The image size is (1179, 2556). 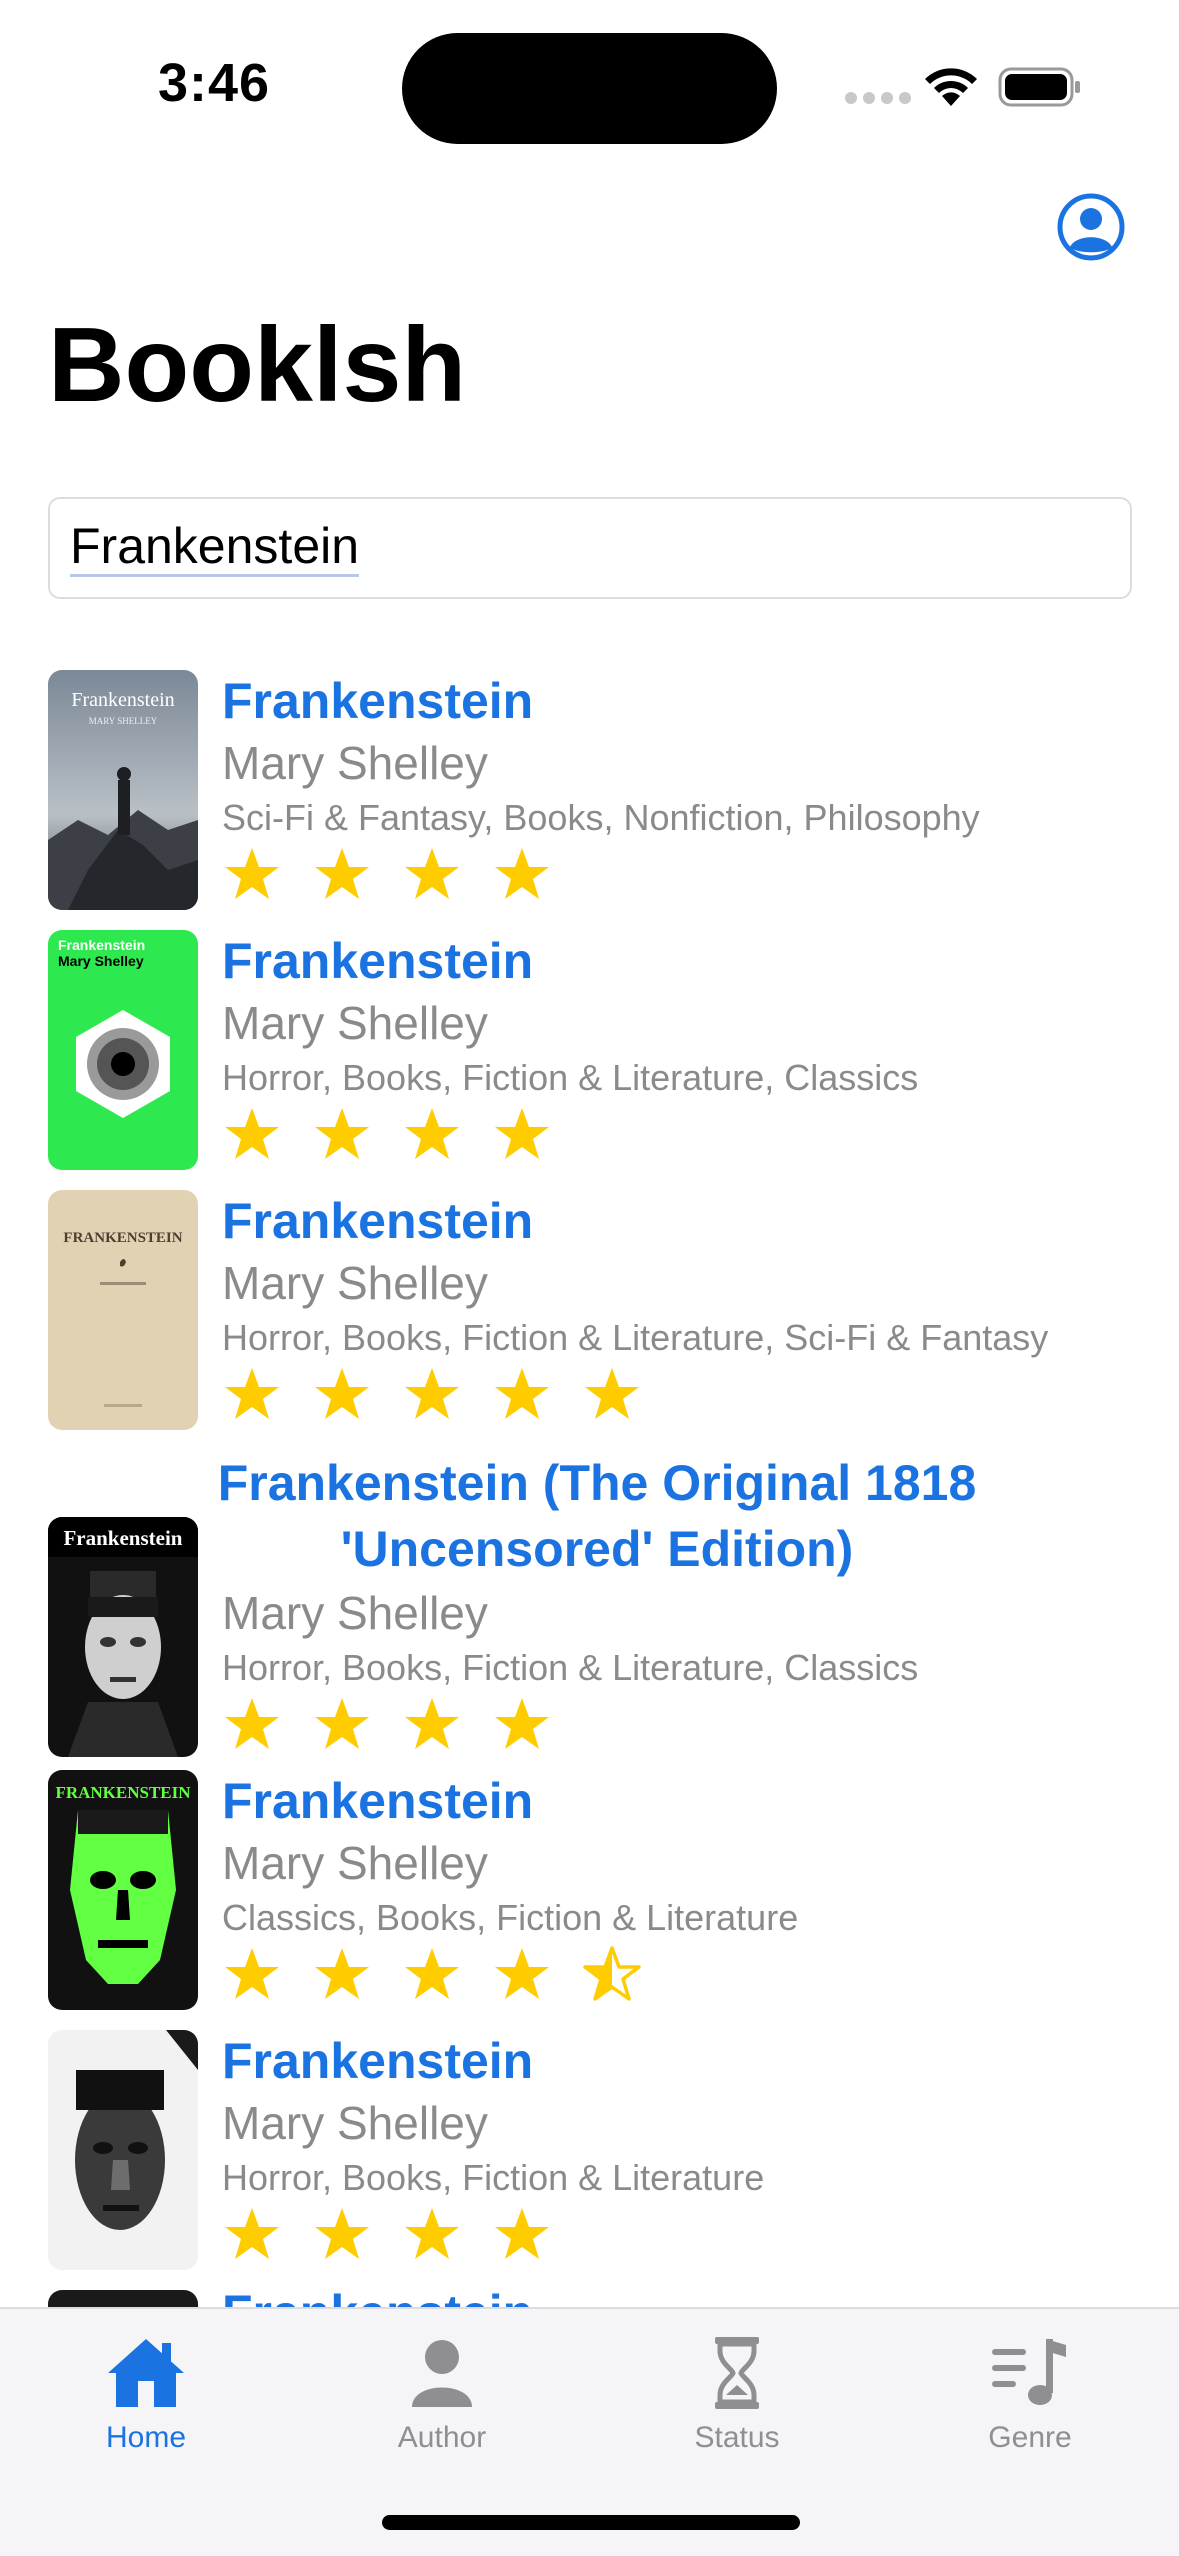 What do you see at coordinates (123, 1637) in the screenshot?
I see `book-cover: Frankenstein` at bounding box center [123, 1637].